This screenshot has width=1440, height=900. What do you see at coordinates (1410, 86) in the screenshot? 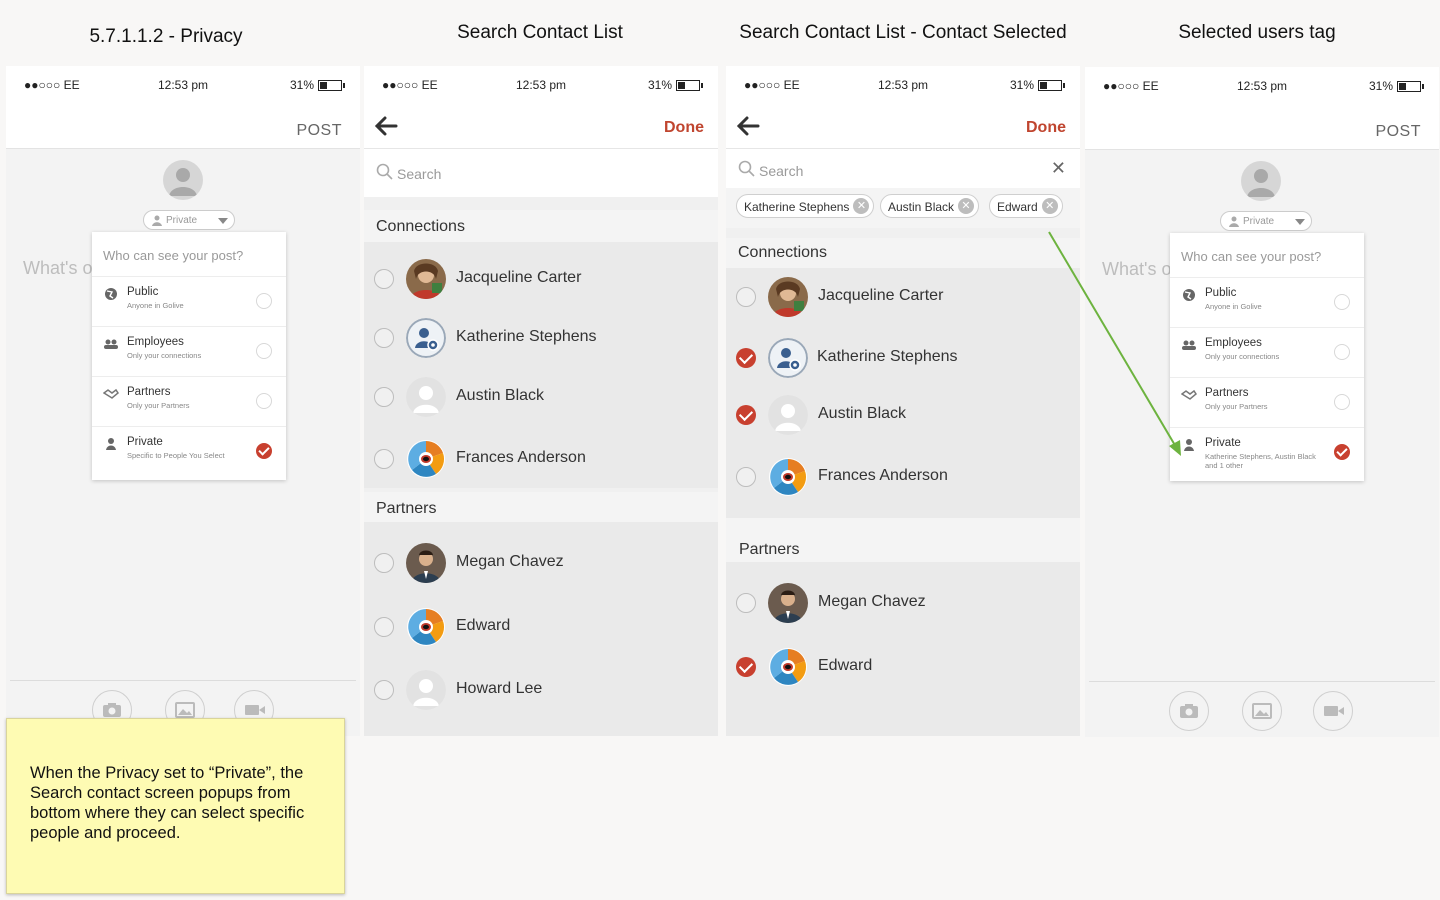
I see `battery-icon` at bounding box center [1410, 86].